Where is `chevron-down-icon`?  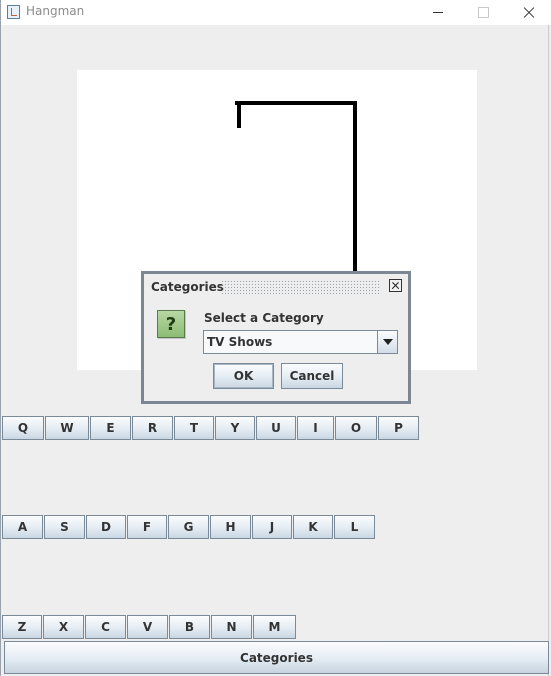
chevron-down-icon is located at coordinates (387, 342).